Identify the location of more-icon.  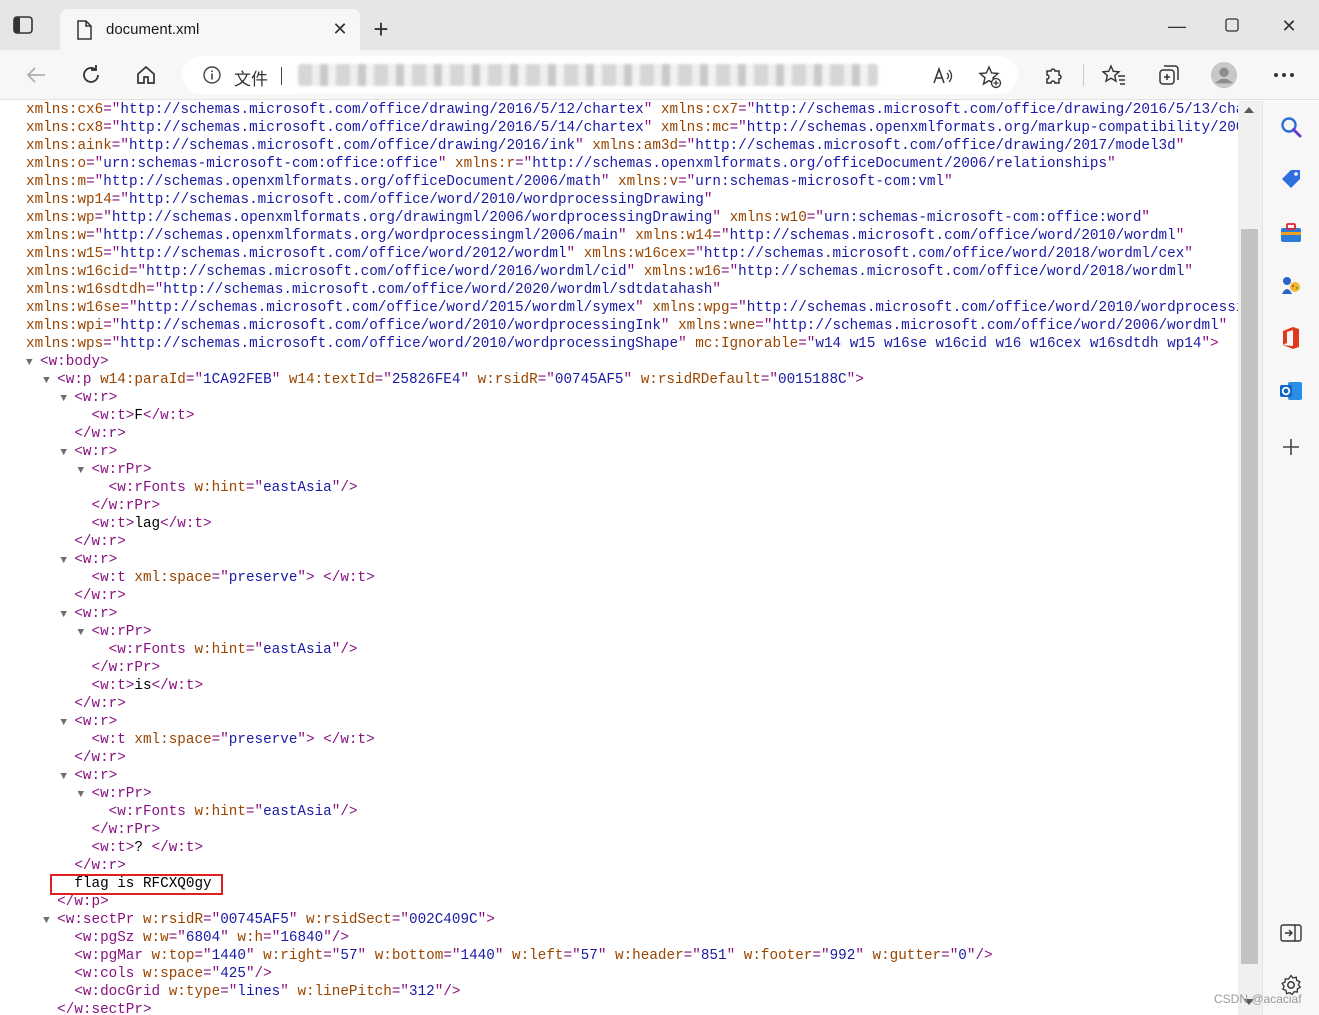
(1284, 75).